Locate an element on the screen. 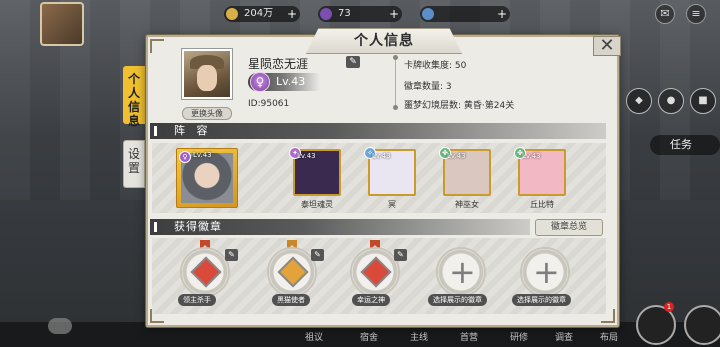 This screenshot has width=720, height=347. stamina-icon is located at coordinates (428, 14).